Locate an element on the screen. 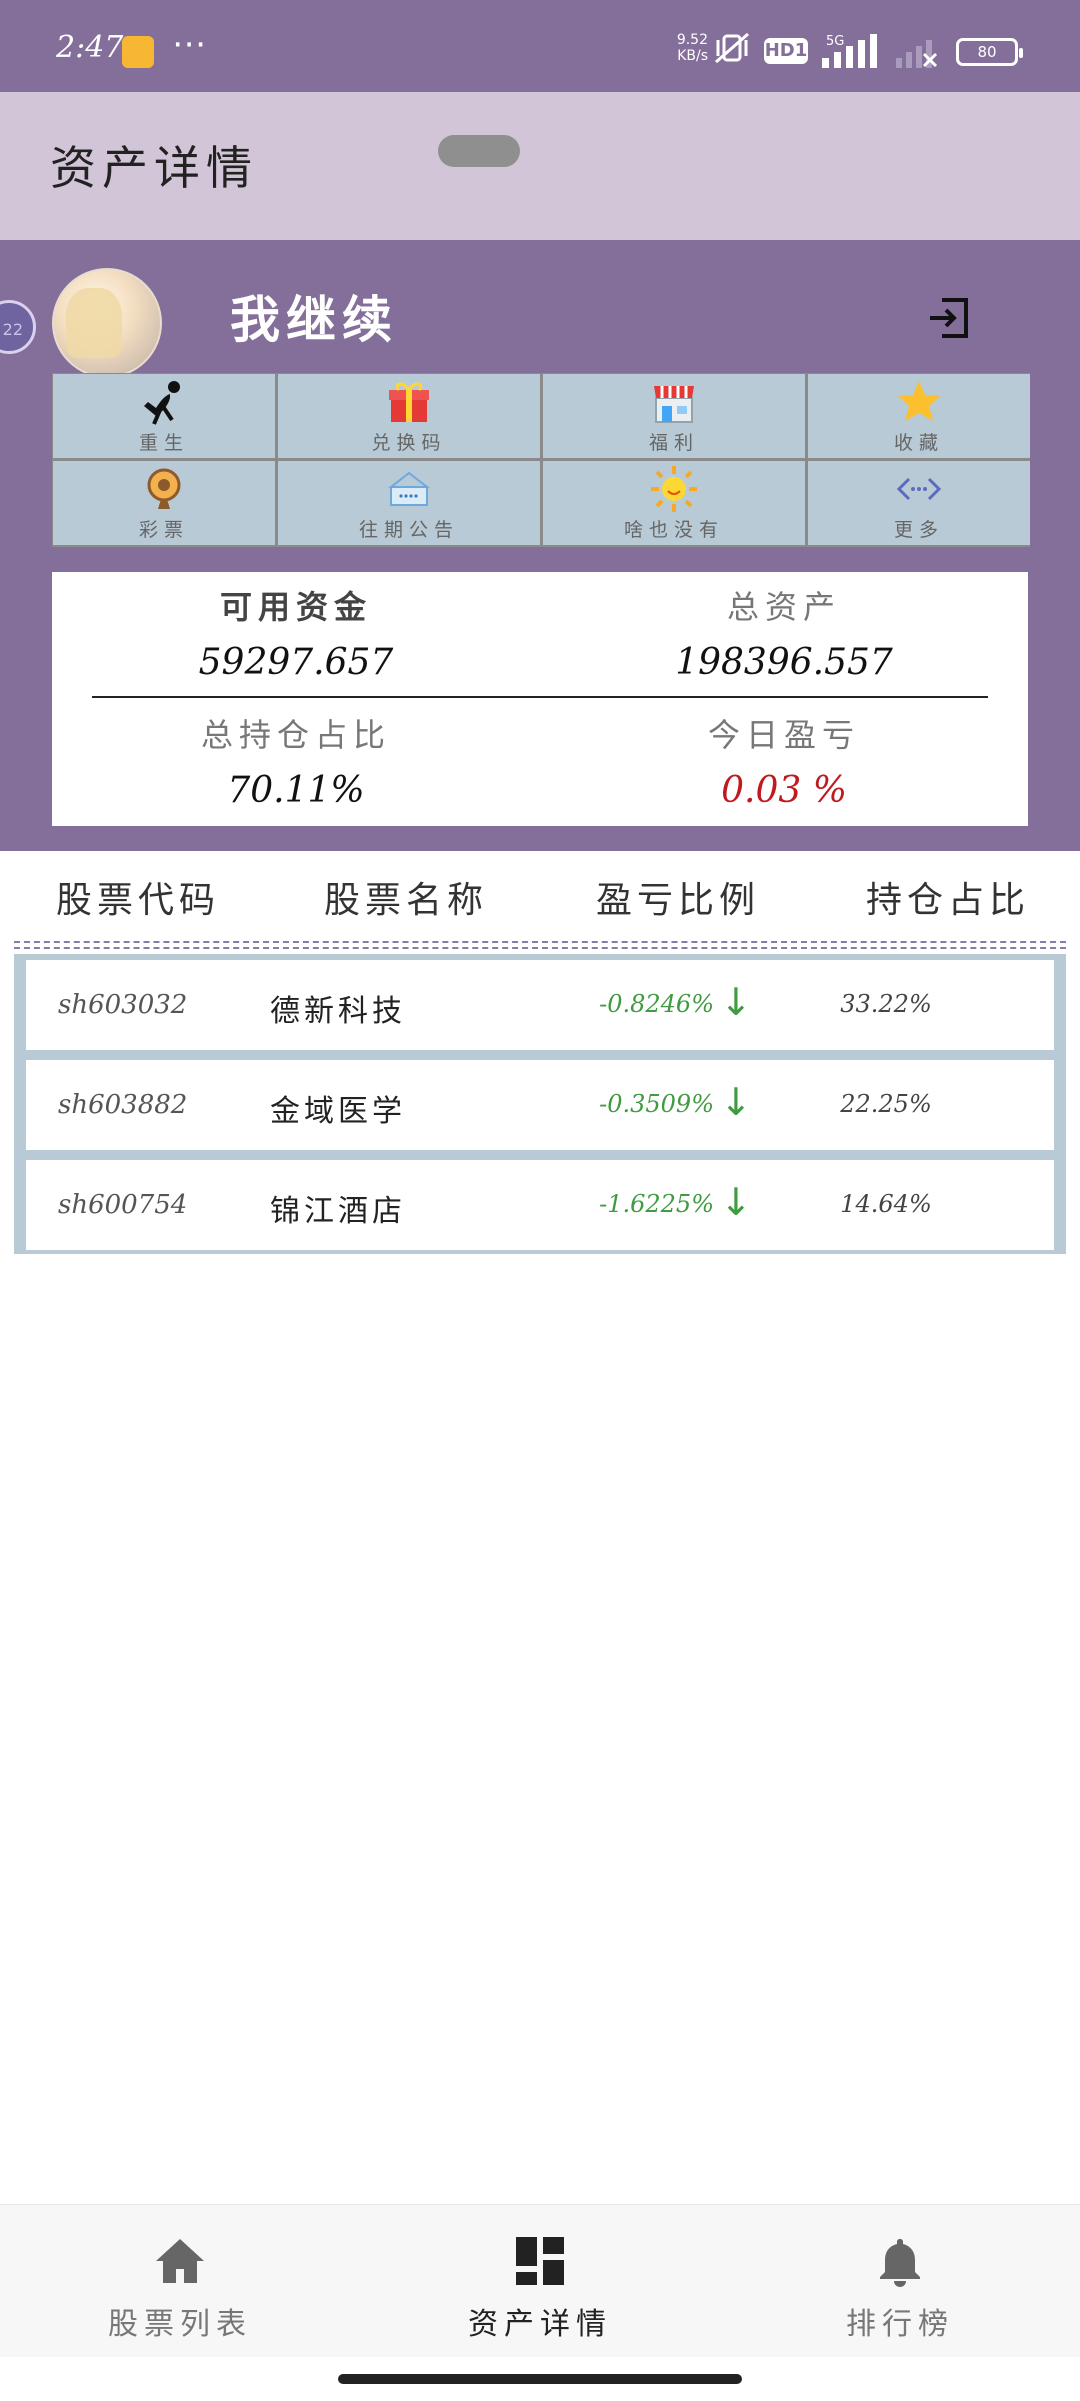 This screenshot has height=2401, width=1080. hd-voice-badge: HD1 is located at coordinates (786, 51).